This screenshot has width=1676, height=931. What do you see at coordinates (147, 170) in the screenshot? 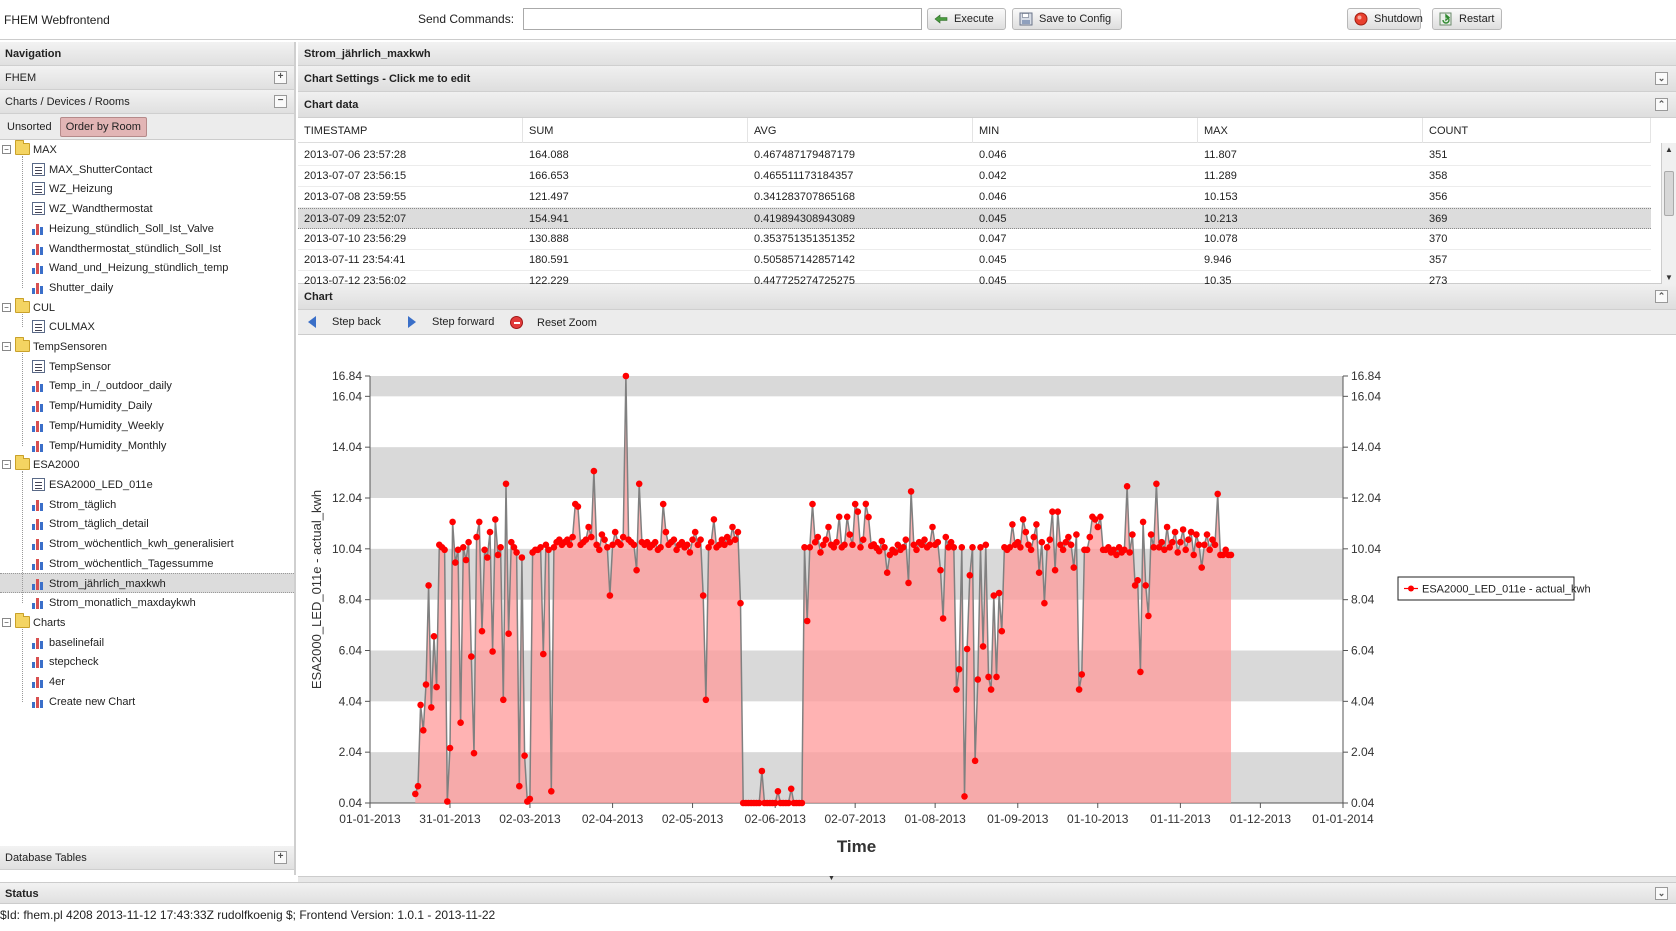
I see `tree-item: MAX_ShutterContact` at bounding box center [147, 170].